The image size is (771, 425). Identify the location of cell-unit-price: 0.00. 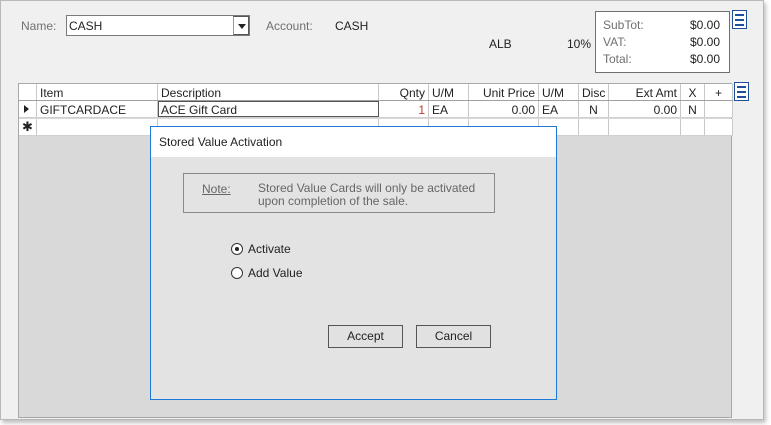
(504, 109).